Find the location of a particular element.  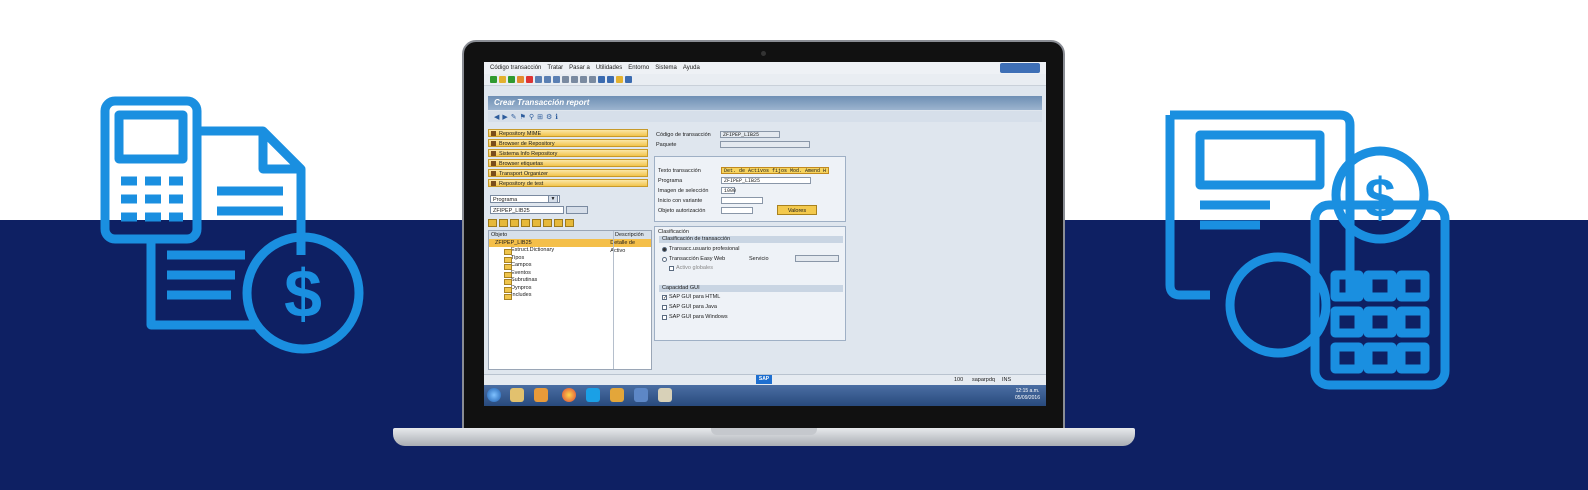

find-icon is located at coordinates (547, 79).